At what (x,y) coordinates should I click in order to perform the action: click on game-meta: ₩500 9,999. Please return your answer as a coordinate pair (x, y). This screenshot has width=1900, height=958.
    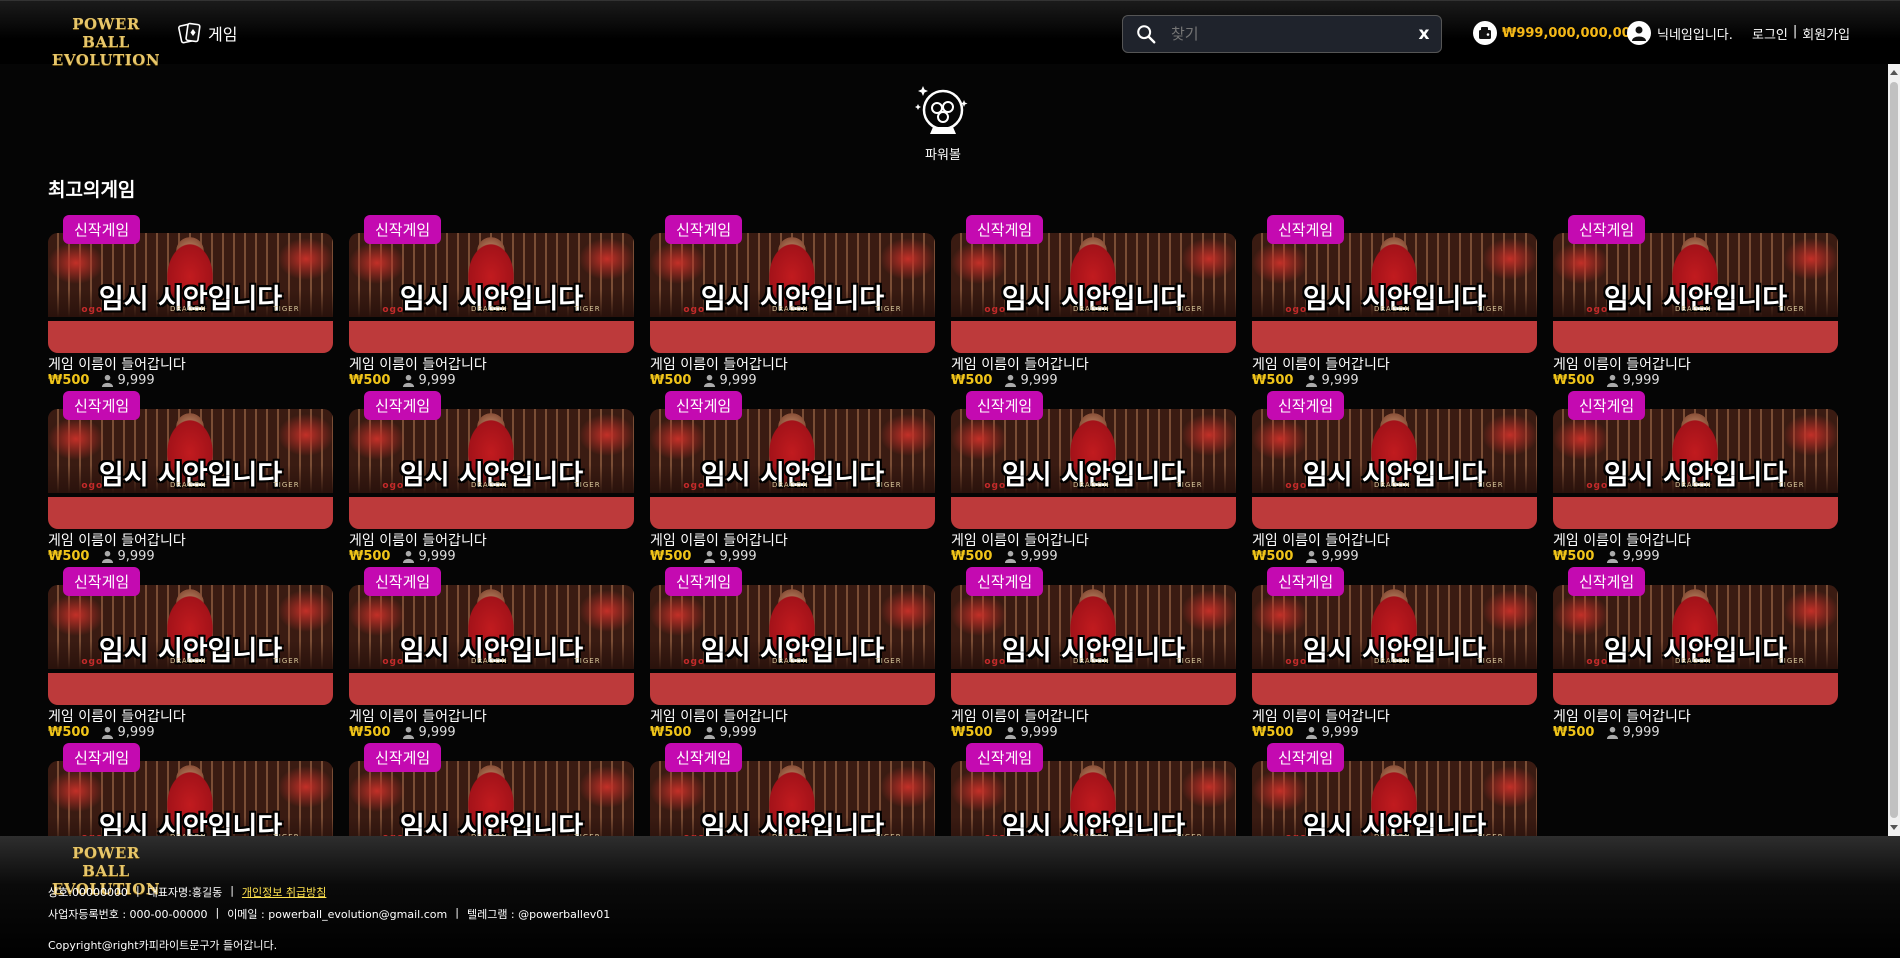
    Looking at the image, I should click on (402, 556).